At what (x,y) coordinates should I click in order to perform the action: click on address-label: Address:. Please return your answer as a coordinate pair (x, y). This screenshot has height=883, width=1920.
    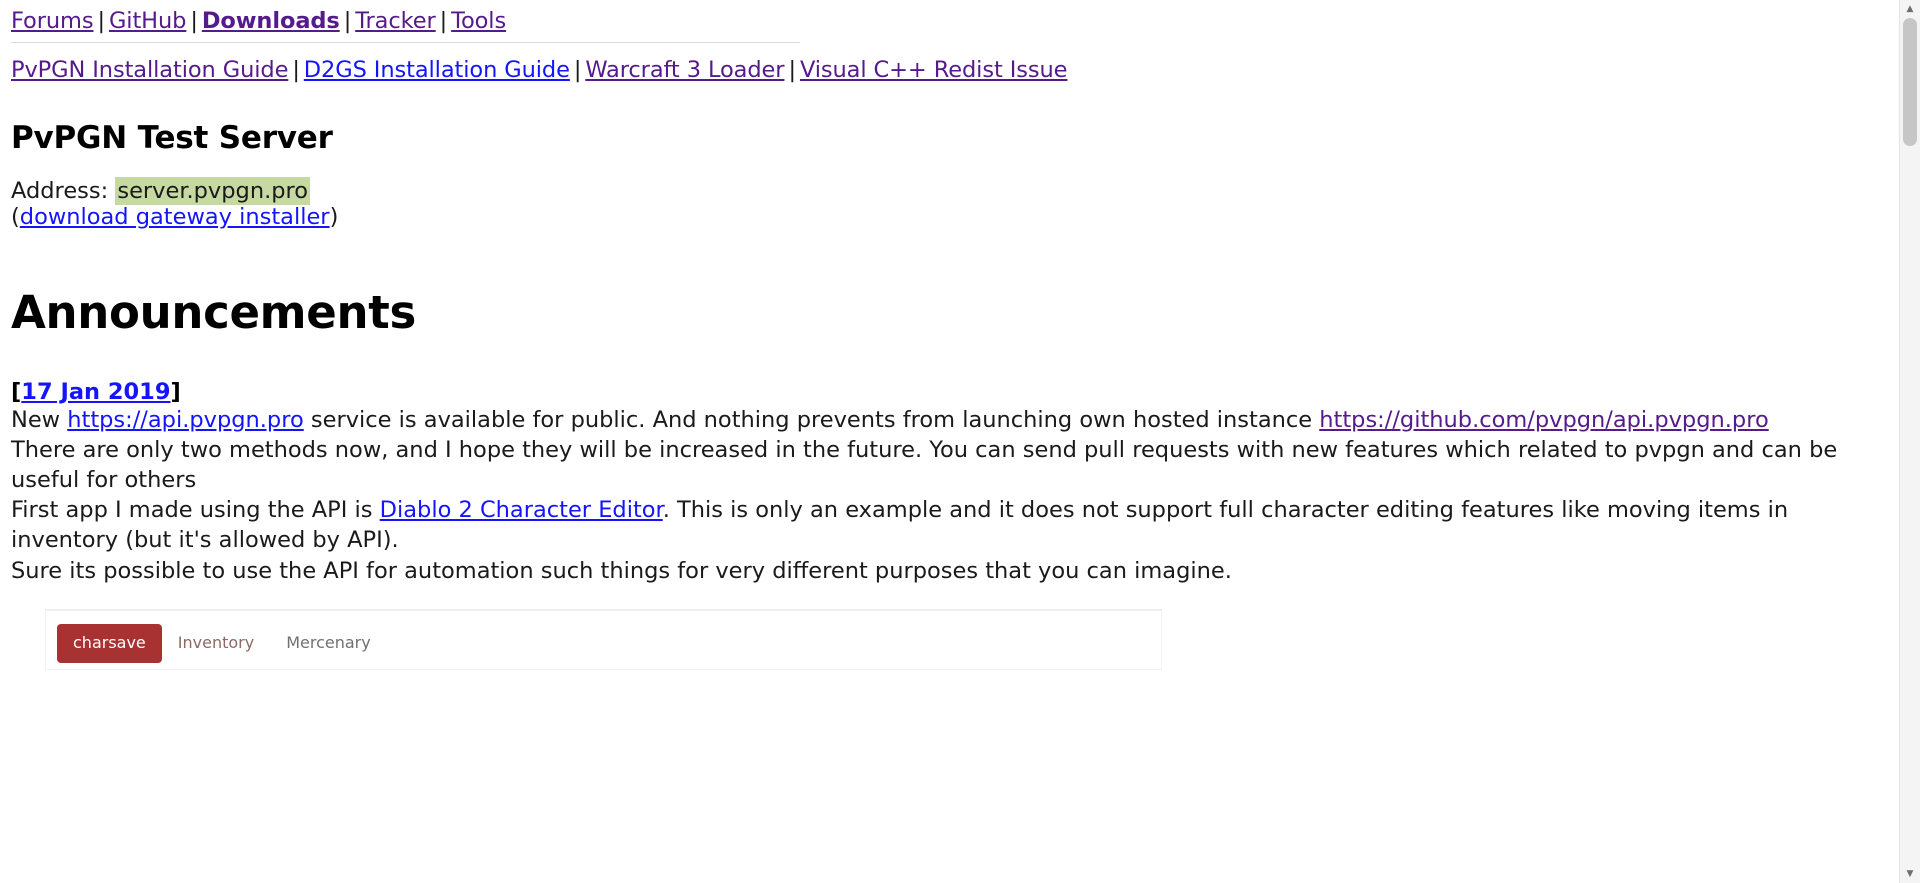
    Looking at the image, I should click on (60, 190).